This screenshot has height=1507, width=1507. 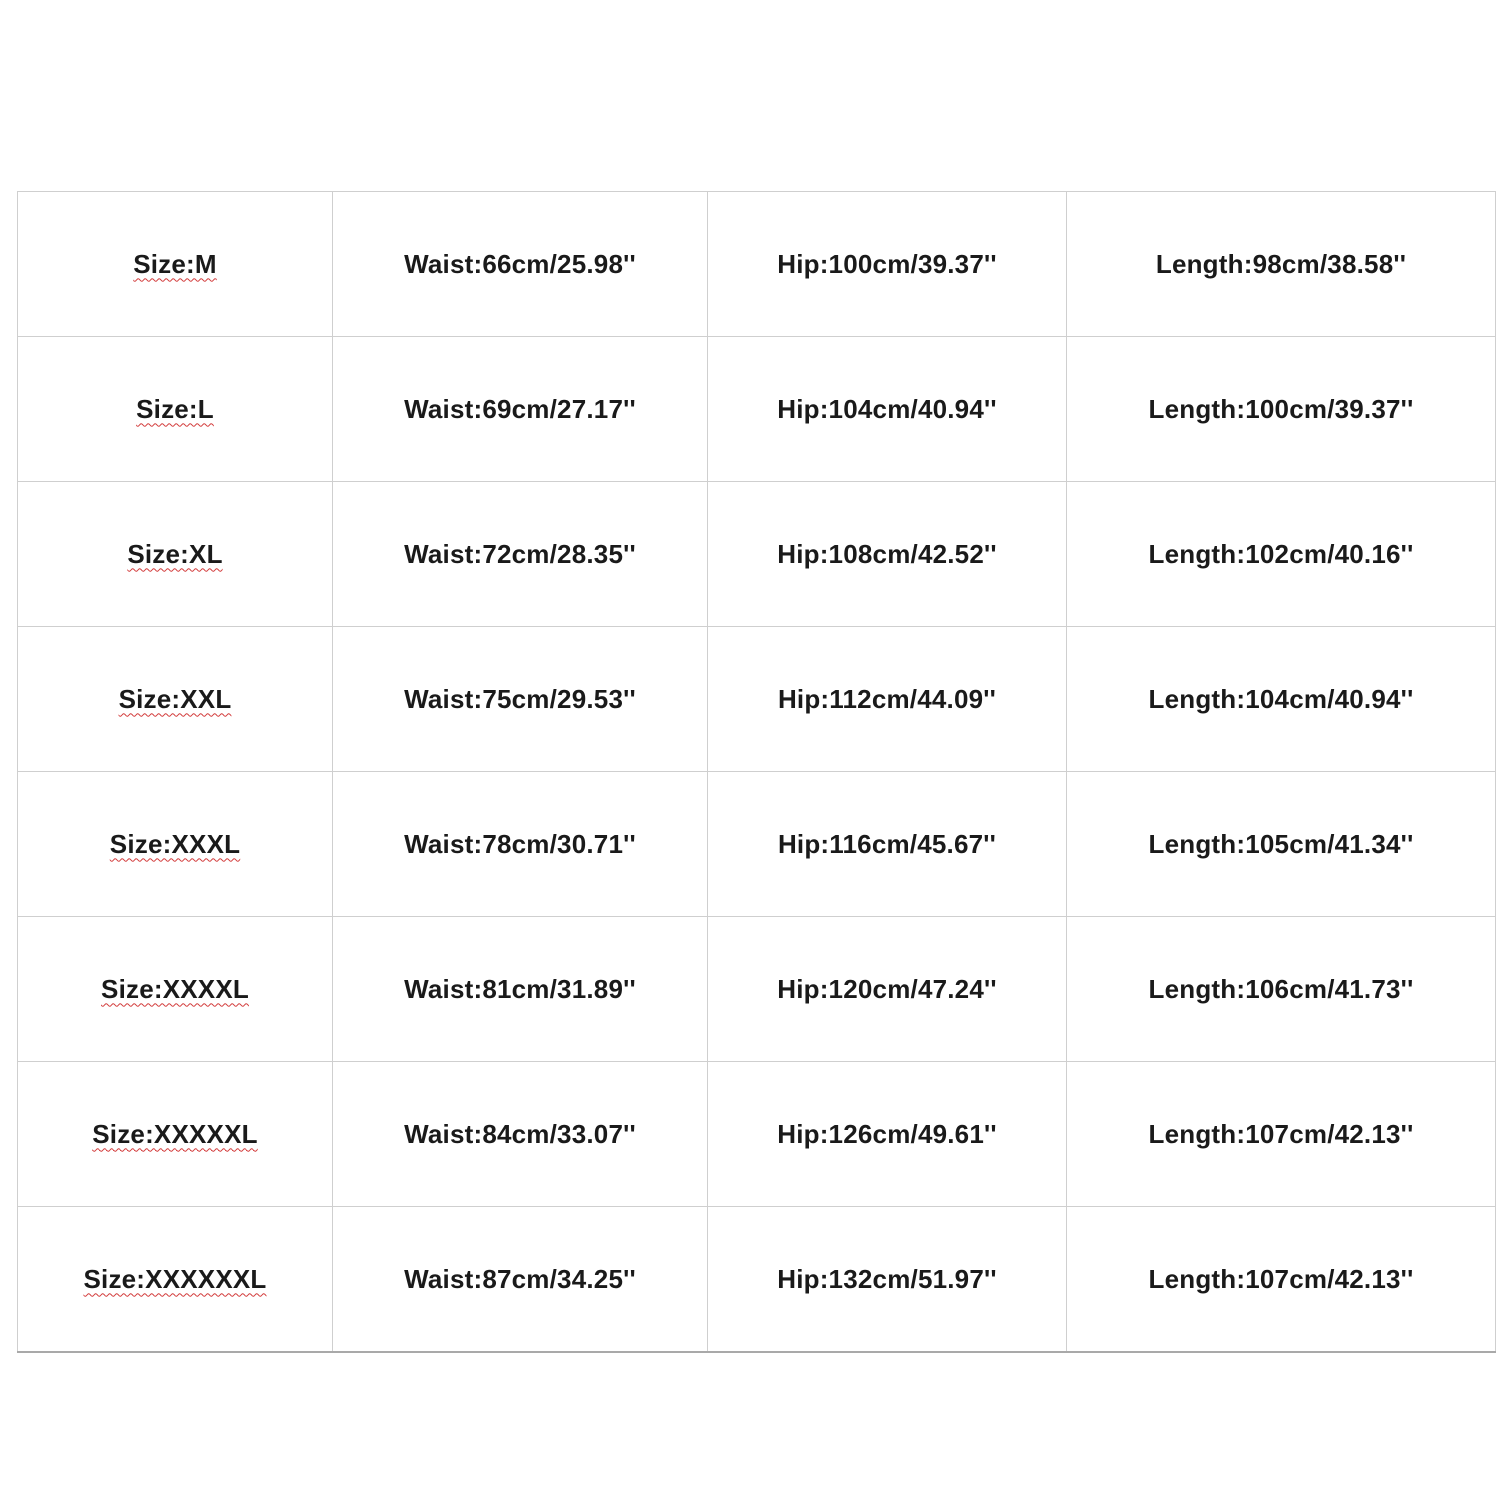 What do you see at coordinates (520, 844) in the screenshot?
I see `waist-cell: Waist:78cm/30.71''` at bounding box center [520, 844].